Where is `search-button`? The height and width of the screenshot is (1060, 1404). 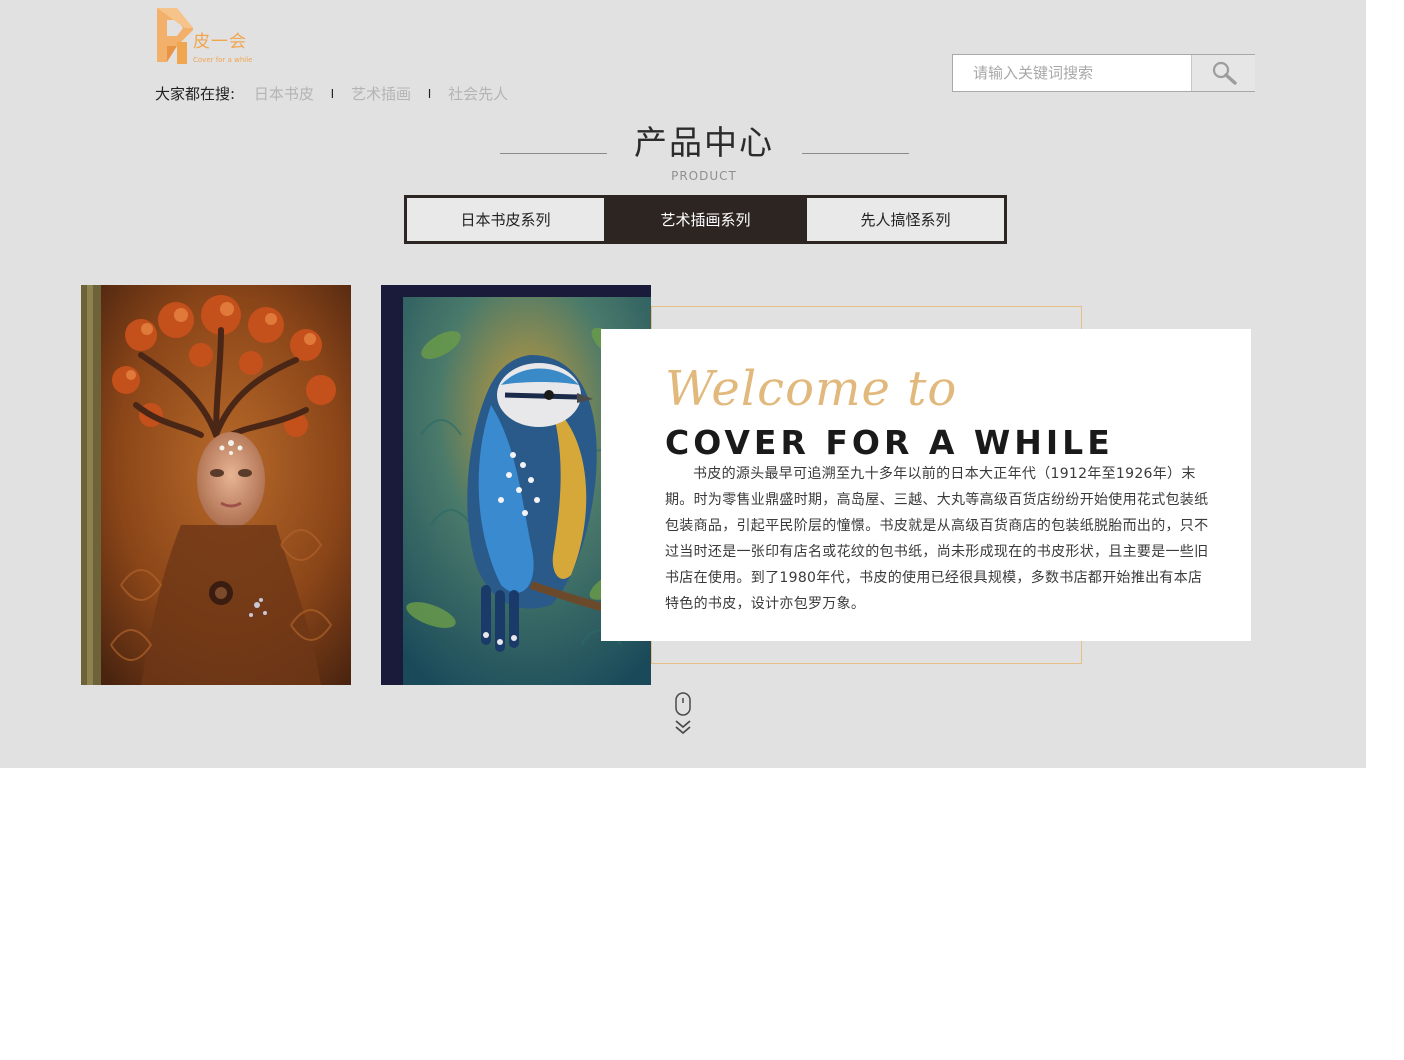 search-button is located at coordinates (1223, 73).